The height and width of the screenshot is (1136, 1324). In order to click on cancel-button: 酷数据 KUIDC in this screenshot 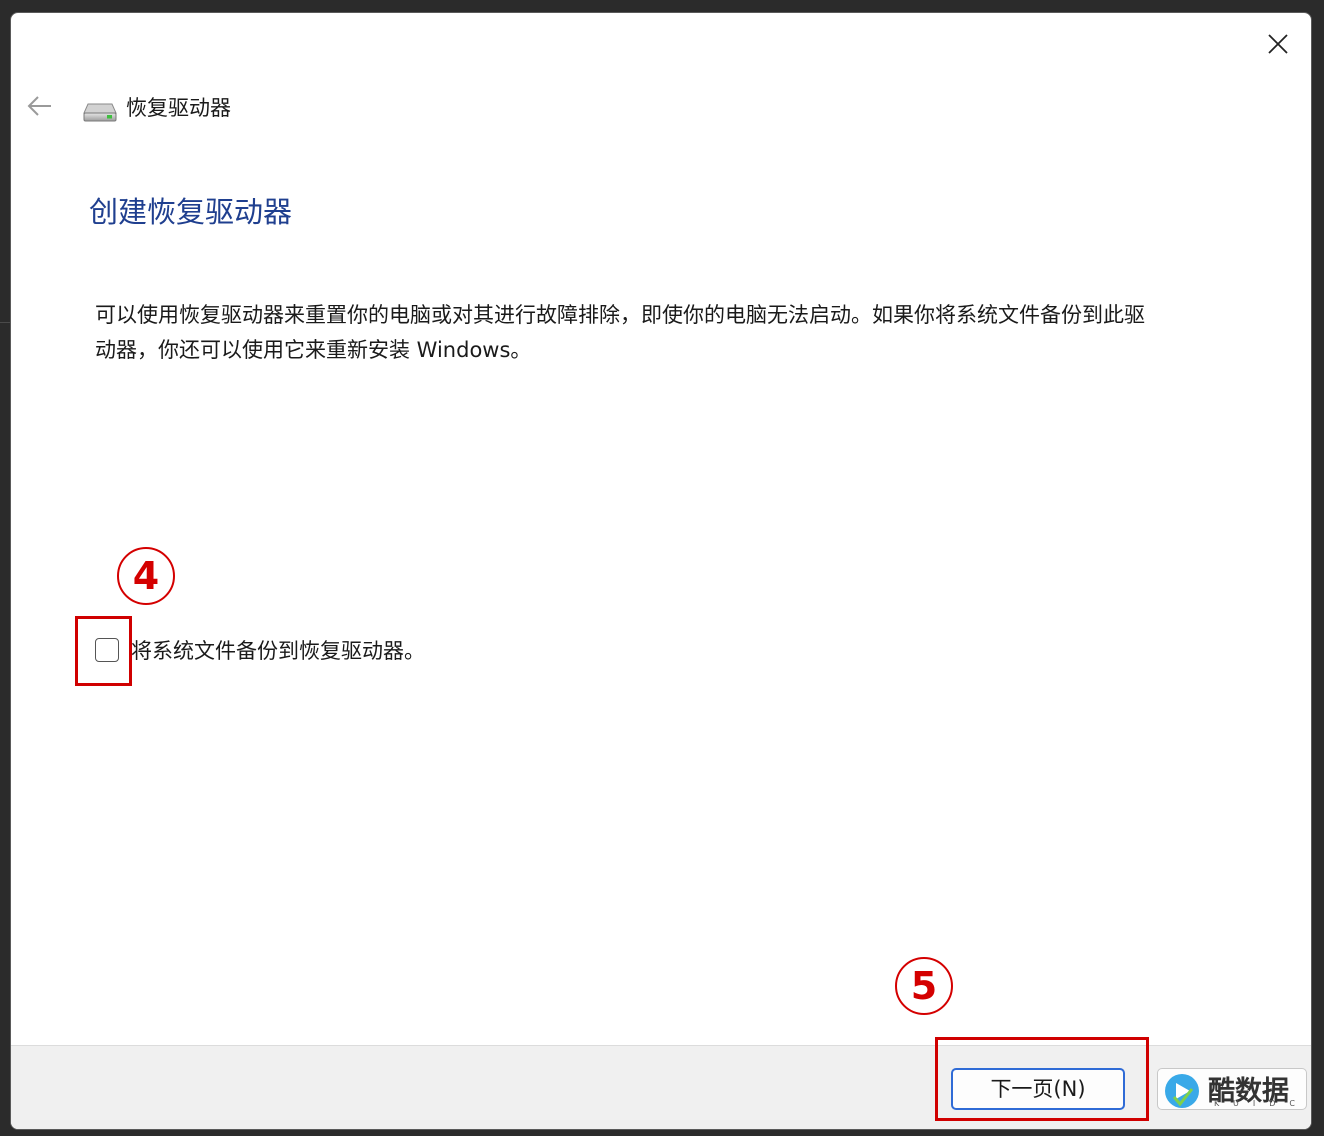, I will do `click(1232, 1089)`.